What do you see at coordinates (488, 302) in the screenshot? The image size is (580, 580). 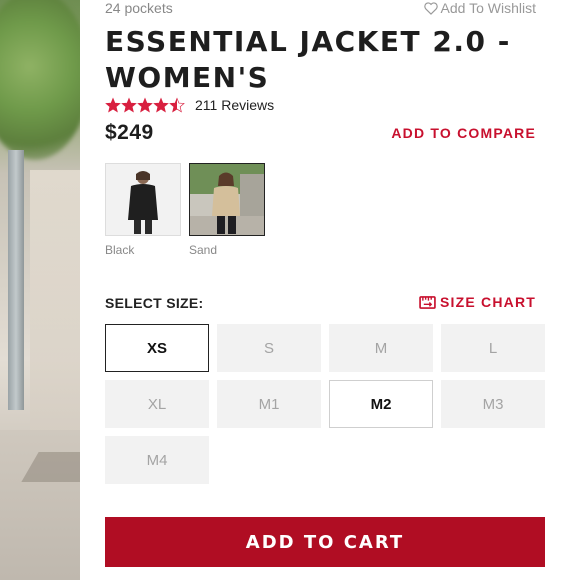 I see `size-chart-label: SIZE CHART` at bounding box center [488, 302].